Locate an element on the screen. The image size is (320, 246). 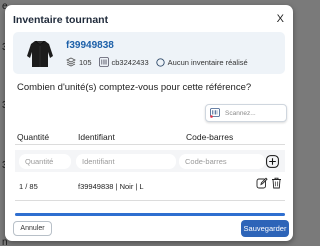
progress-bar is located at coordinates (150, 214).